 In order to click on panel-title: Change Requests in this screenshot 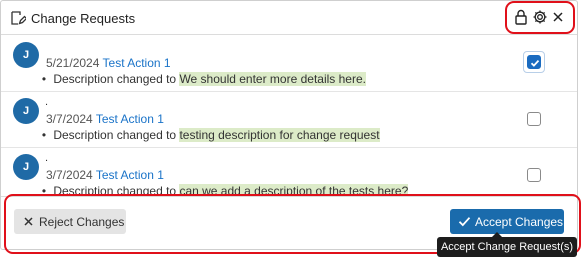, I will do `click(83, 18)`.